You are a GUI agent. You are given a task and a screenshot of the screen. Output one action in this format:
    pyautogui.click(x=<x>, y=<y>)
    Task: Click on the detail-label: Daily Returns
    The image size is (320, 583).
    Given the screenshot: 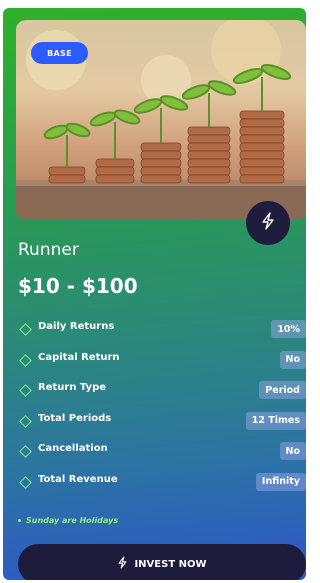 What is the action you would take?
    pyautogui.click(x=76, y=326)
    